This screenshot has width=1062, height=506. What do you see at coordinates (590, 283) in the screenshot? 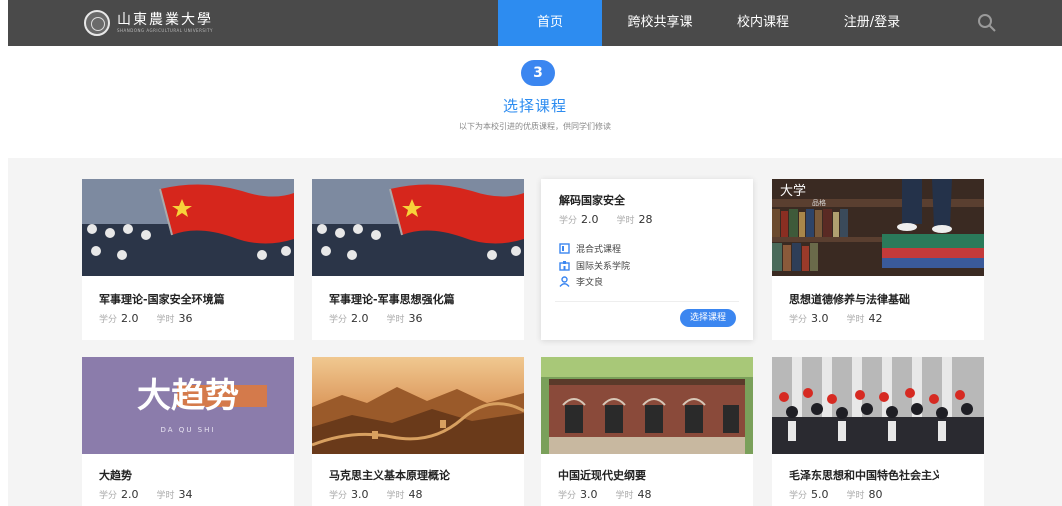
I see `course-teacher: 李文良` at bounding box center [590, 283].